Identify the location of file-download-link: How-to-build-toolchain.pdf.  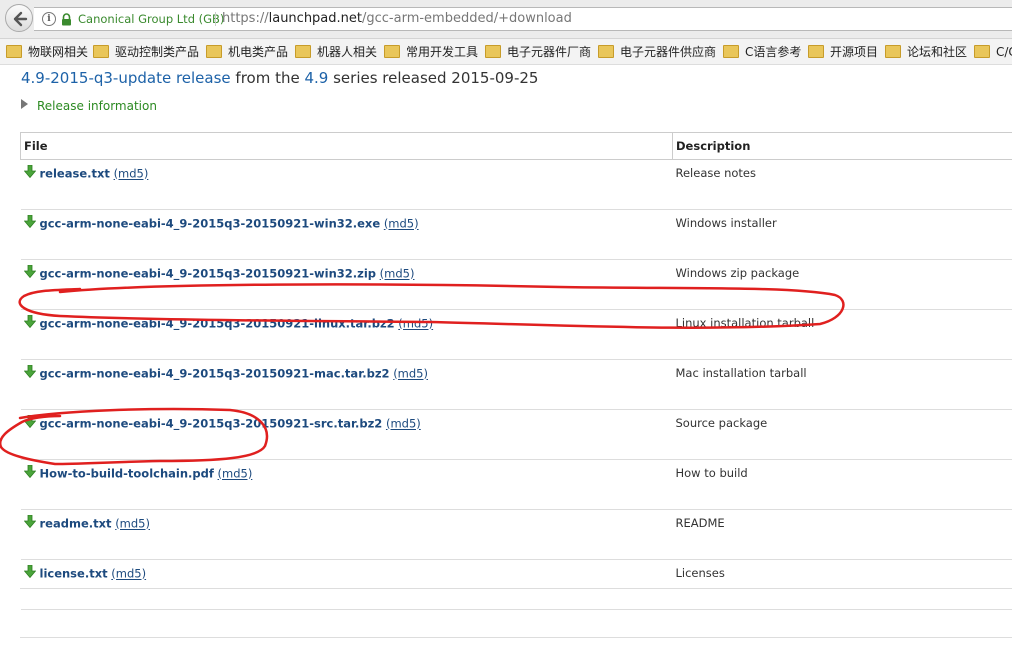
(127, 474).